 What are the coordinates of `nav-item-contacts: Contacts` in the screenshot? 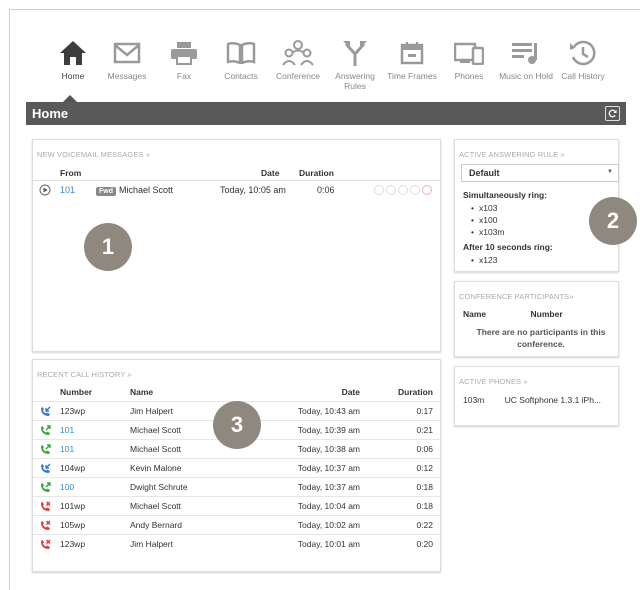 It's located at (241, 59).